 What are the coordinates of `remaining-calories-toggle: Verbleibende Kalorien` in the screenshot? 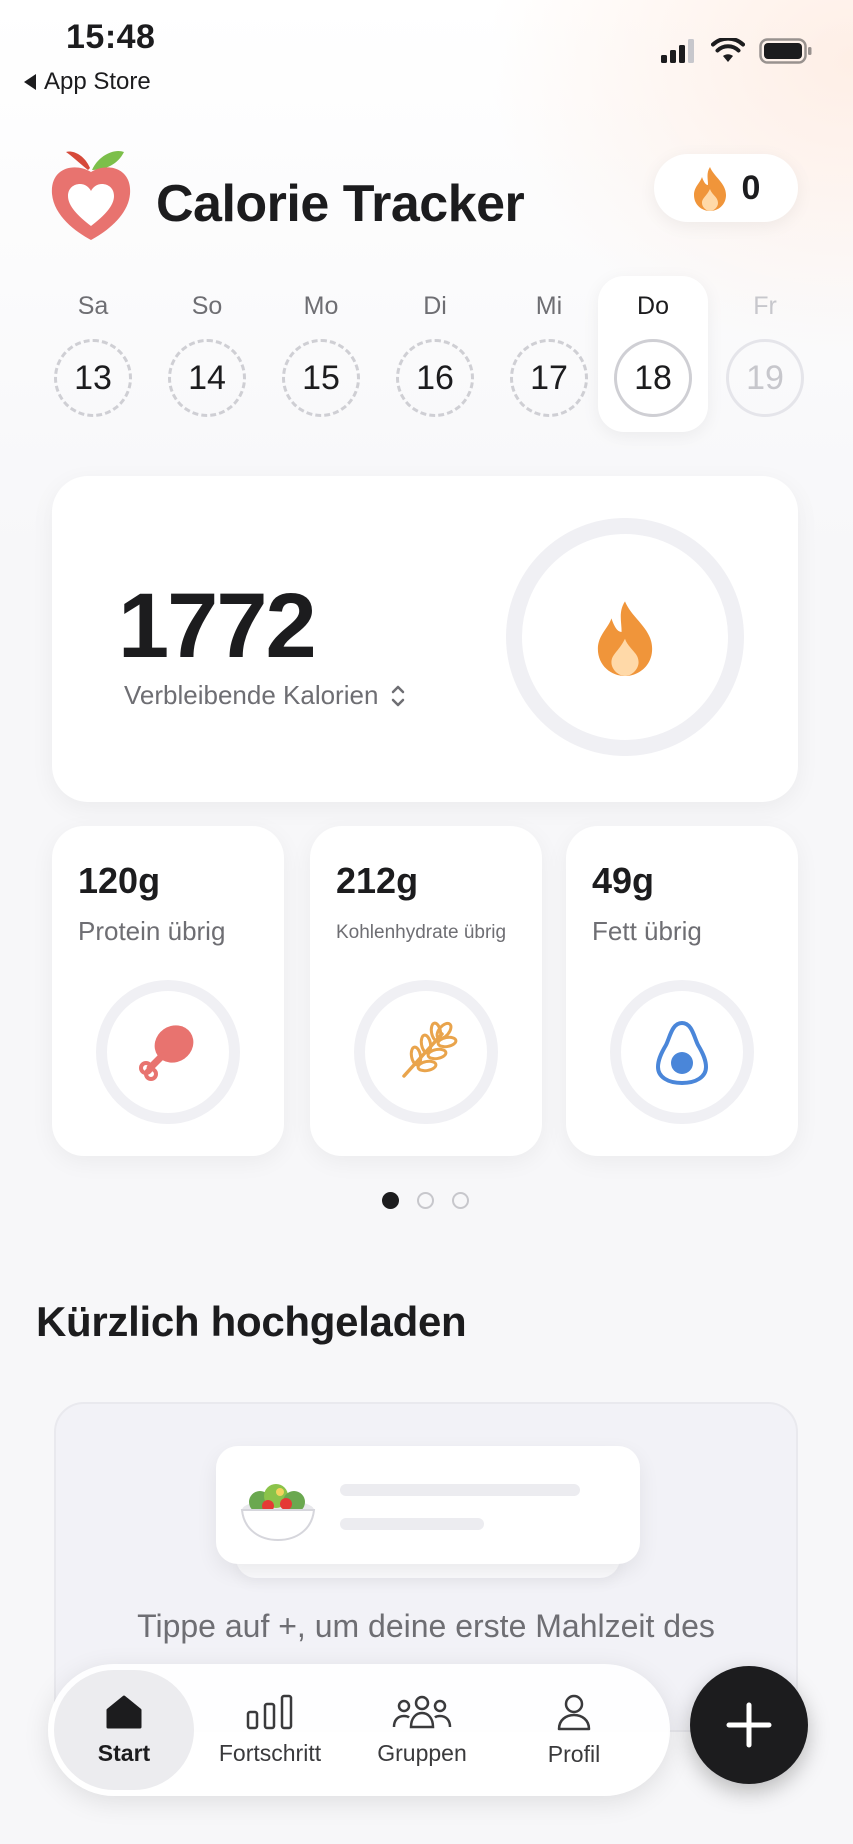 It's located at (265, 695).